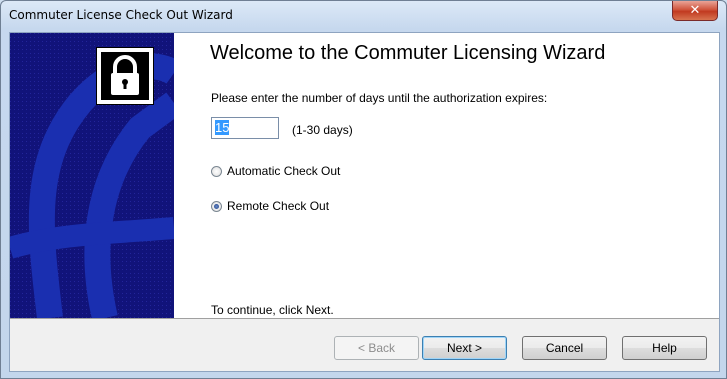 The height and width of the screenshot is (379, 727). I want to click on window-title: Commuter License Check Out Wizard, so click(121, 15).